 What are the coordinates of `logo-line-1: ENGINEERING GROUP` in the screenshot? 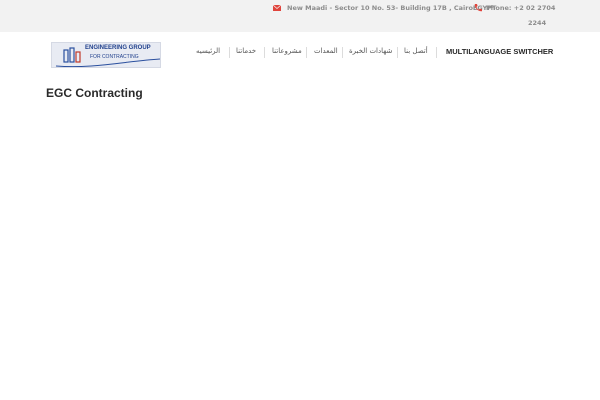 It's located at (118, 48).